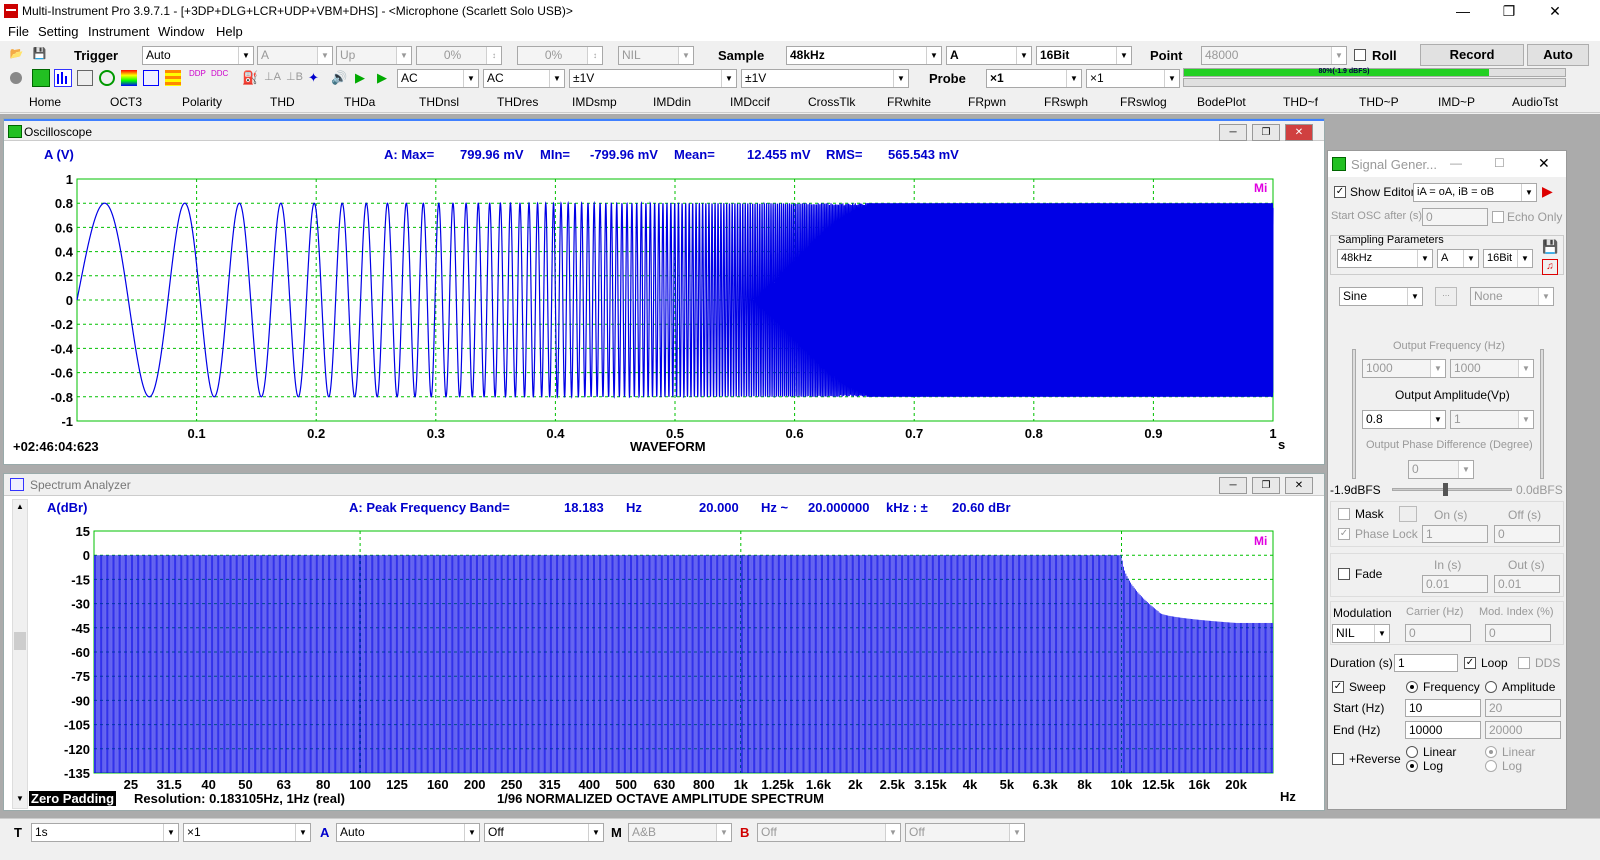 This screenshot has width=1600, height=860. What do you see at coordinates (63, 78) in the screenshot?
I see `spectrum-toggle-icon` at bounding box center [63, 78].